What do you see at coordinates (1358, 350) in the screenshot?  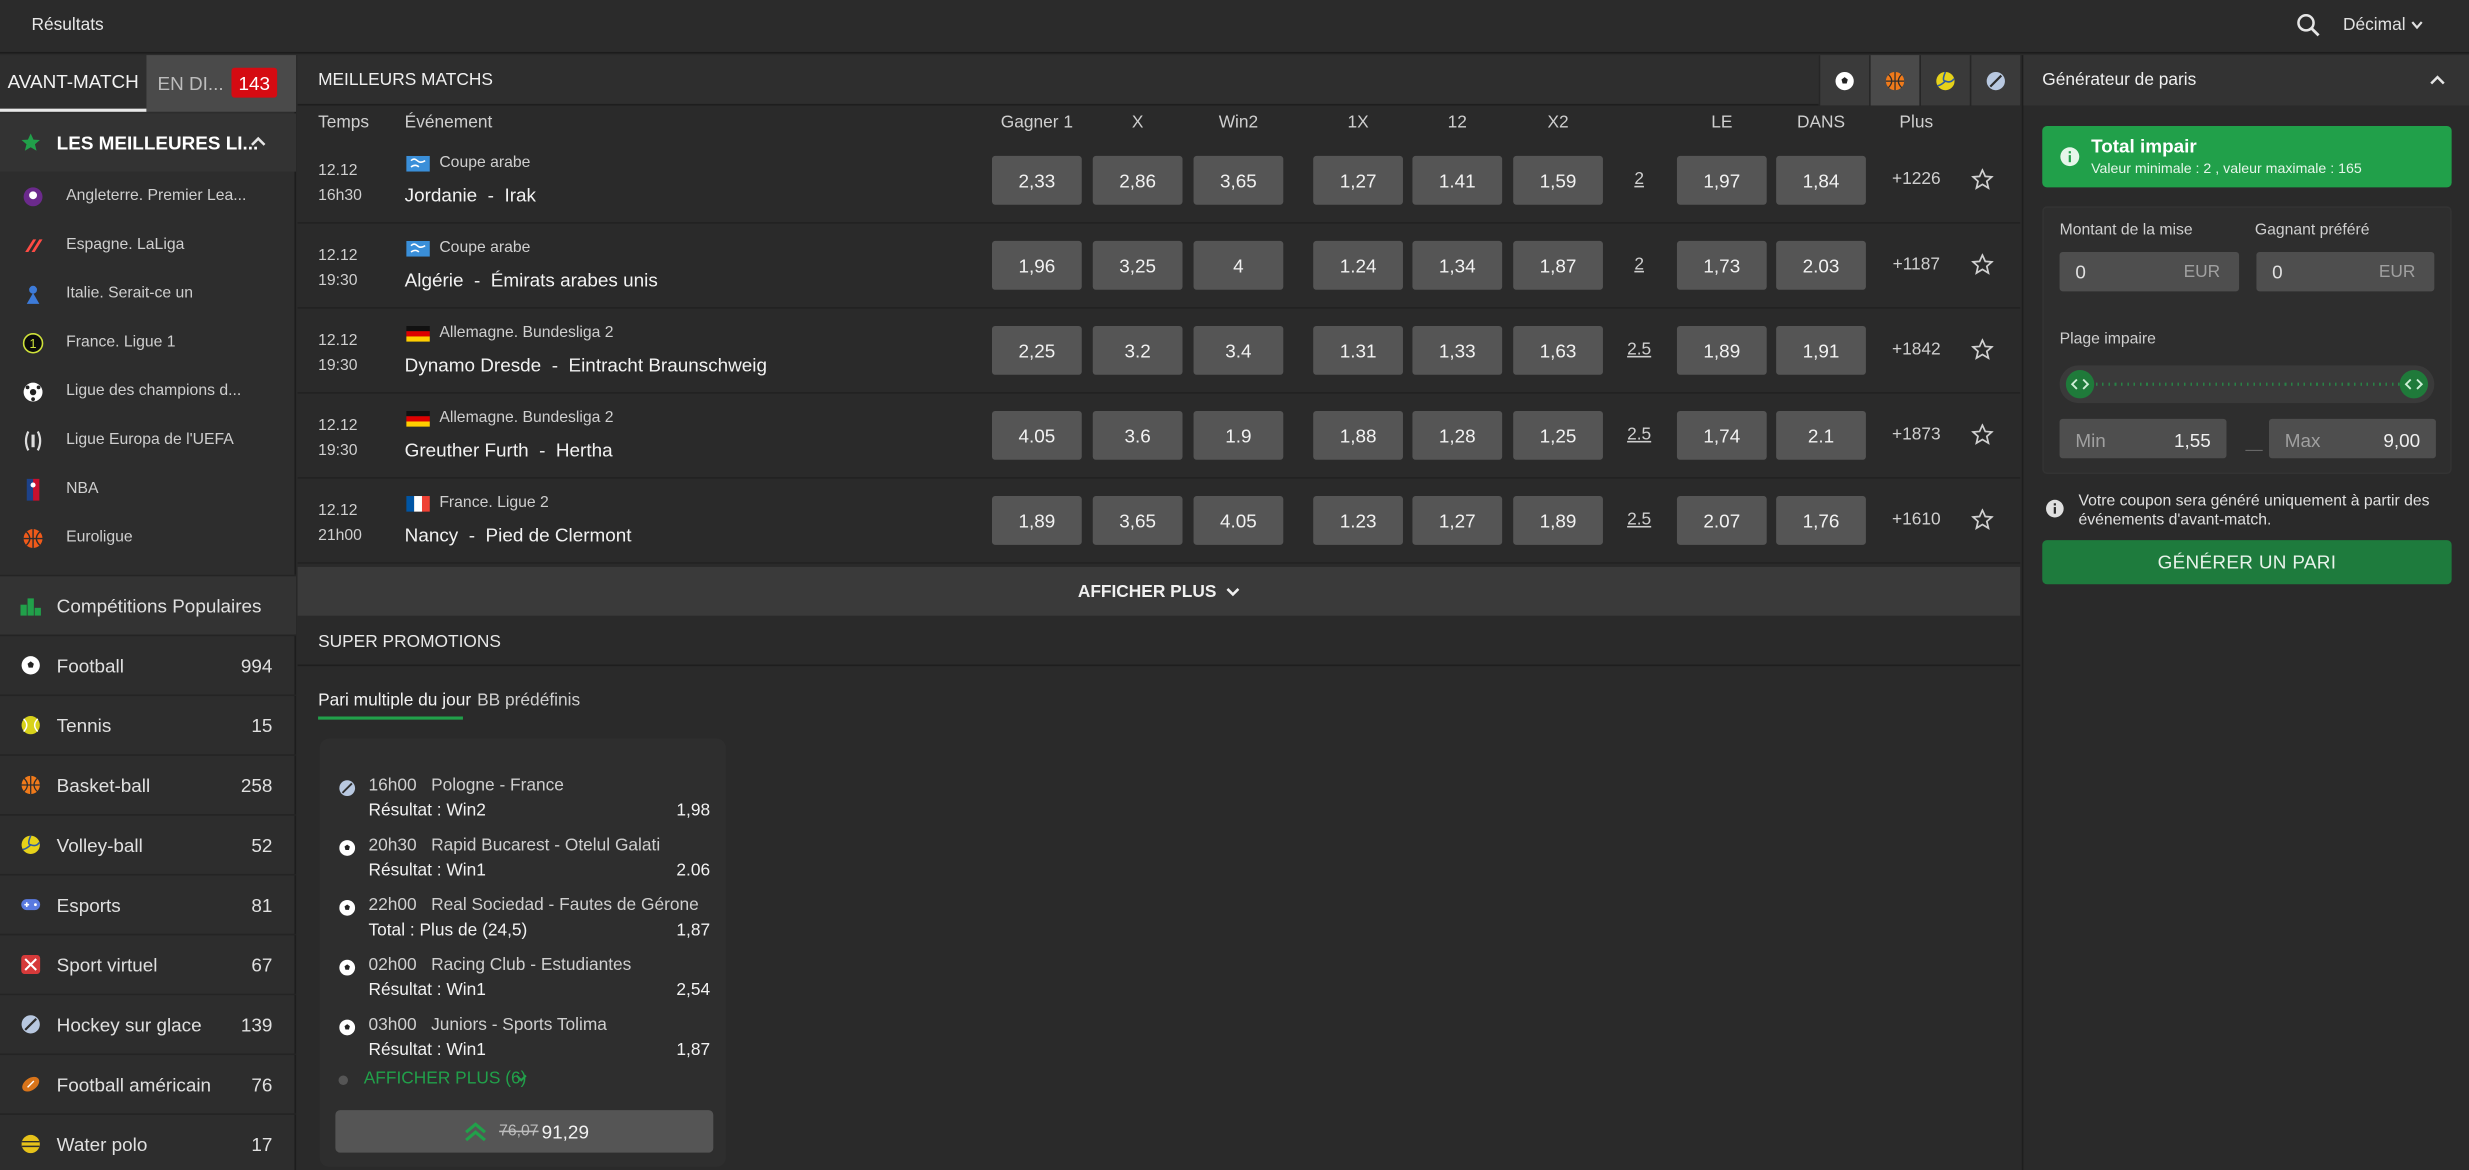 I see `odd-button: 1.31` at bounding box center [1358, 350].